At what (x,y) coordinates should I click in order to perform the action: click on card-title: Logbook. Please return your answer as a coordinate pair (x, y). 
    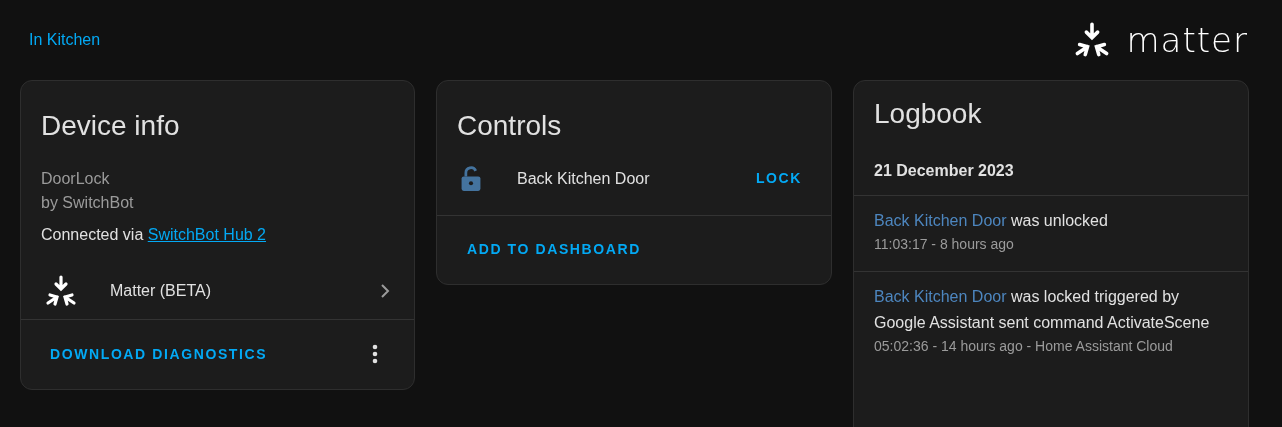
    Looking at the image, I should click on (928, 114).